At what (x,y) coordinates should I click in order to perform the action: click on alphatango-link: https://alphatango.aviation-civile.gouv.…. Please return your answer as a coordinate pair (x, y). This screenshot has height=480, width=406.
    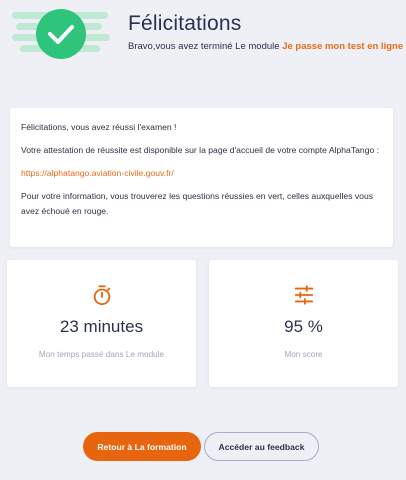
    Looking at the image, I should click on (97, 173).